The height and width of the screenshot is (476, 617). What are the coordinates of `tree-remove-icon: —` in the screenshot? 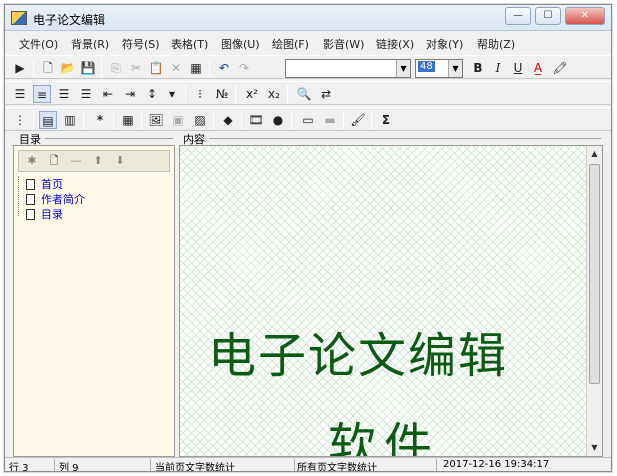 It's located at (76, 161).